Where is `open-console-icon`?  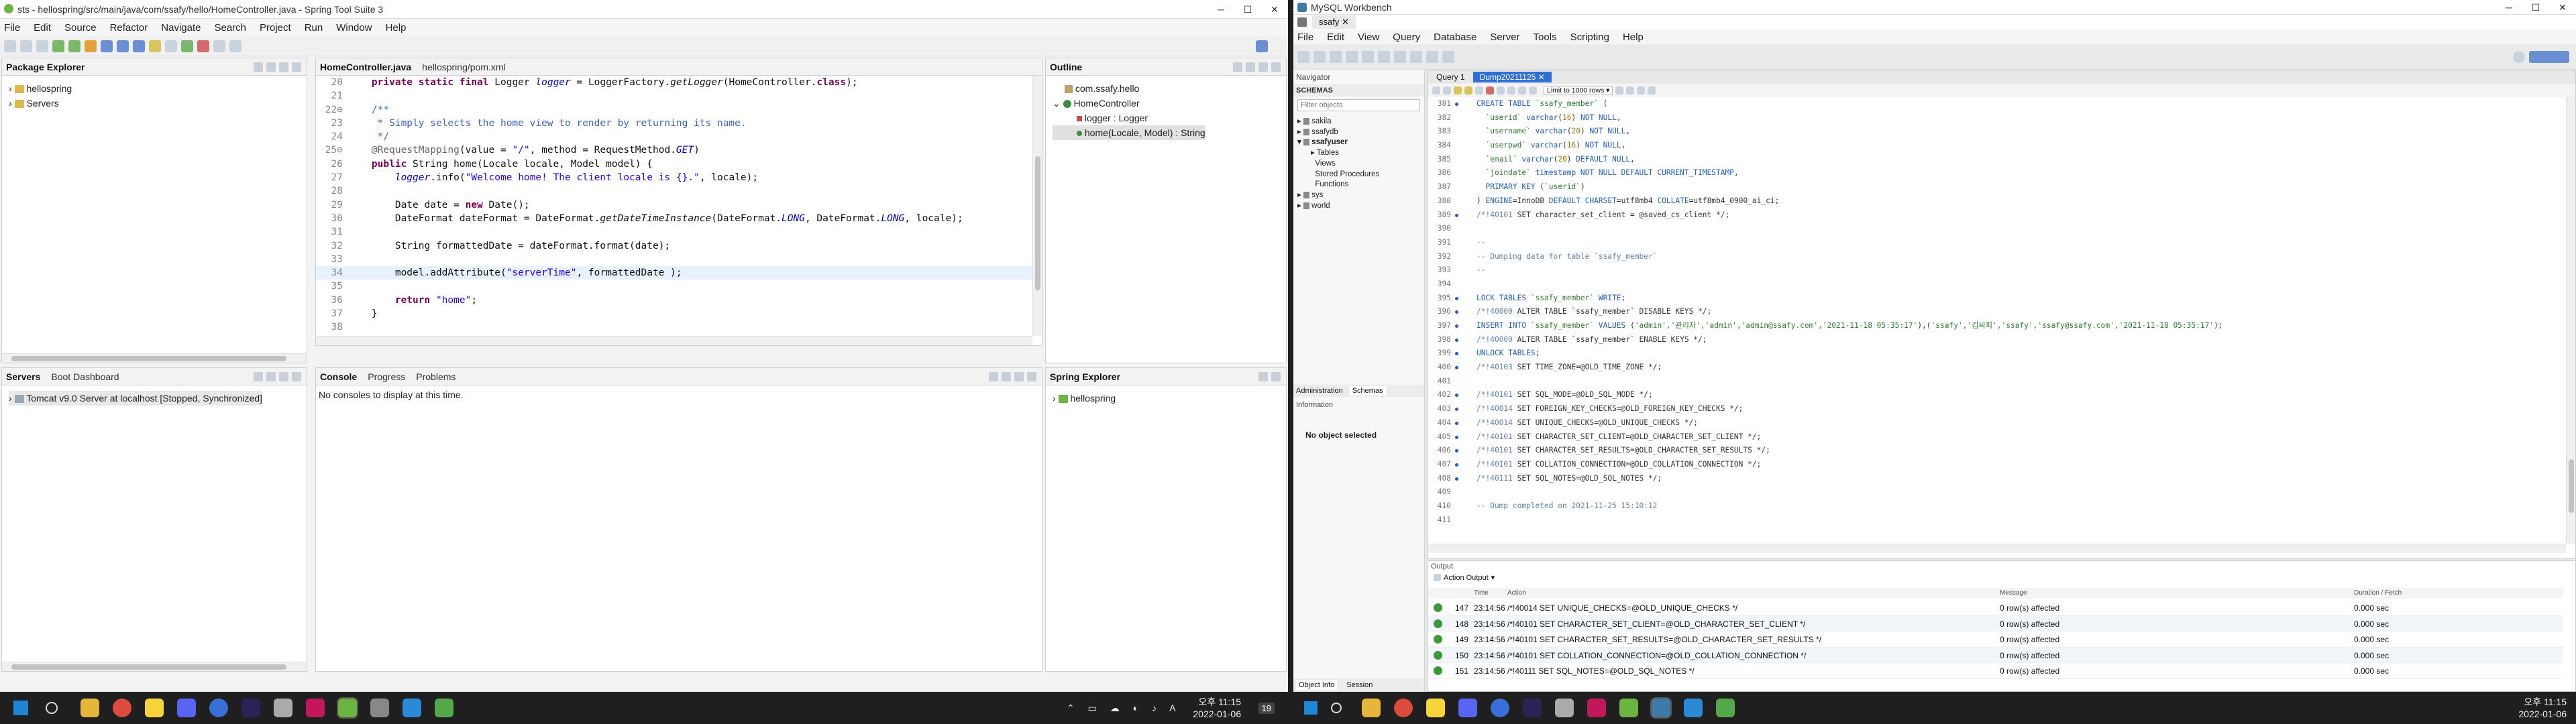 open-console-icon is located at coordinates (1031, 376).